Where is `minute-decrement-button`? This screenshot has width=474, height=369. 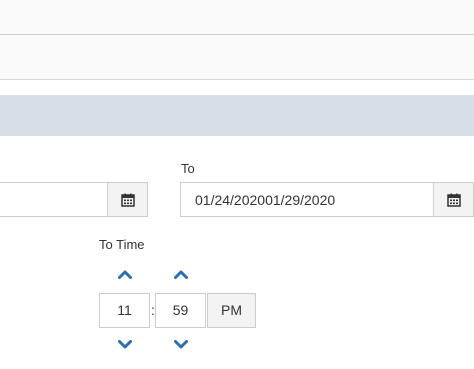 minute-decrement-button is located at coordinates (181, 344).